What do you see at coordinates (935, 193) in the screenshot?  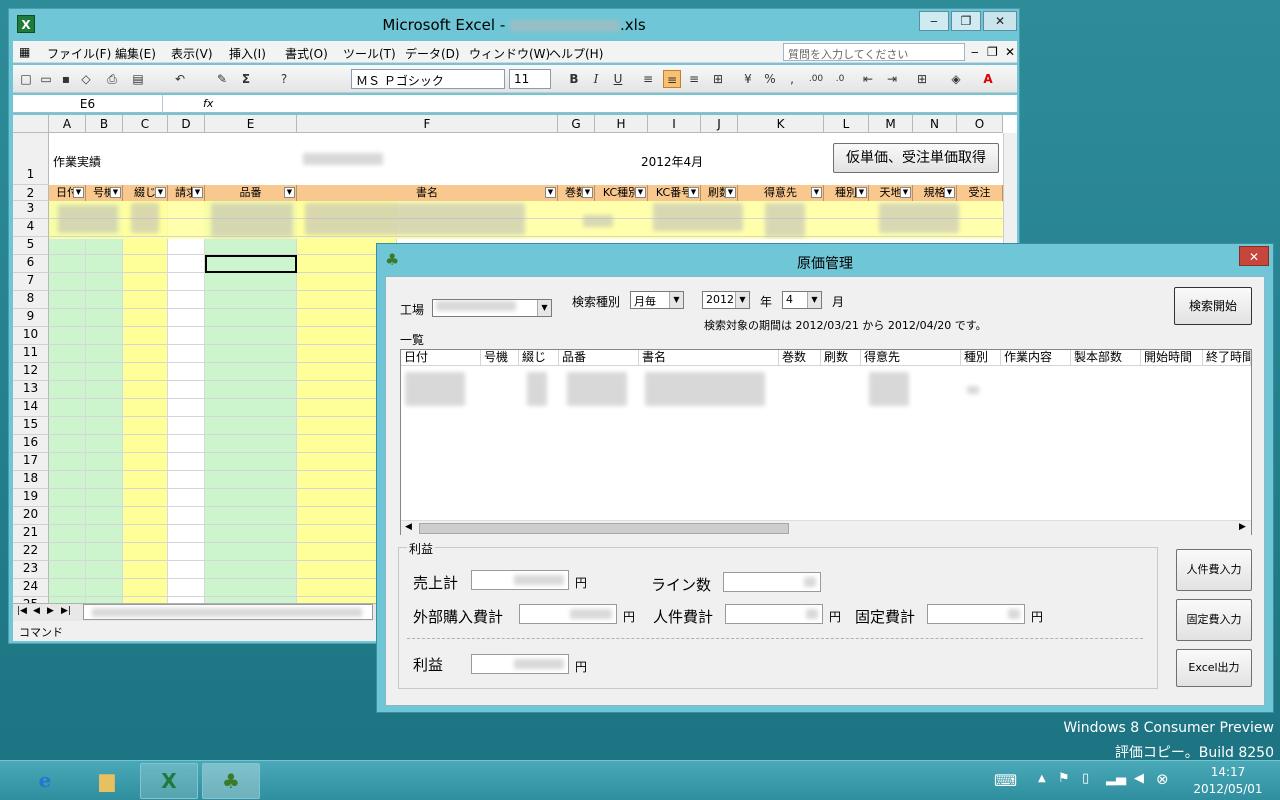 I see `filter-spec: 規格 ▼` at bounding box center [935, 193].